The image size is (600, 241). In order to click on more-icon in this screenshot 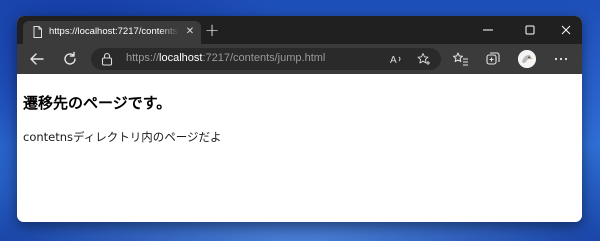, I will do `click(561, 59)`.